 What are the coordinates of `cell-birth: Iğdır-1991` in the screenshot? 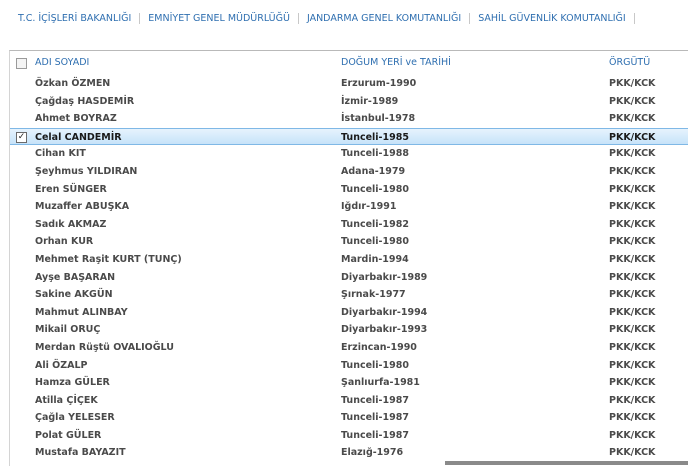 It's located at (369, 207).